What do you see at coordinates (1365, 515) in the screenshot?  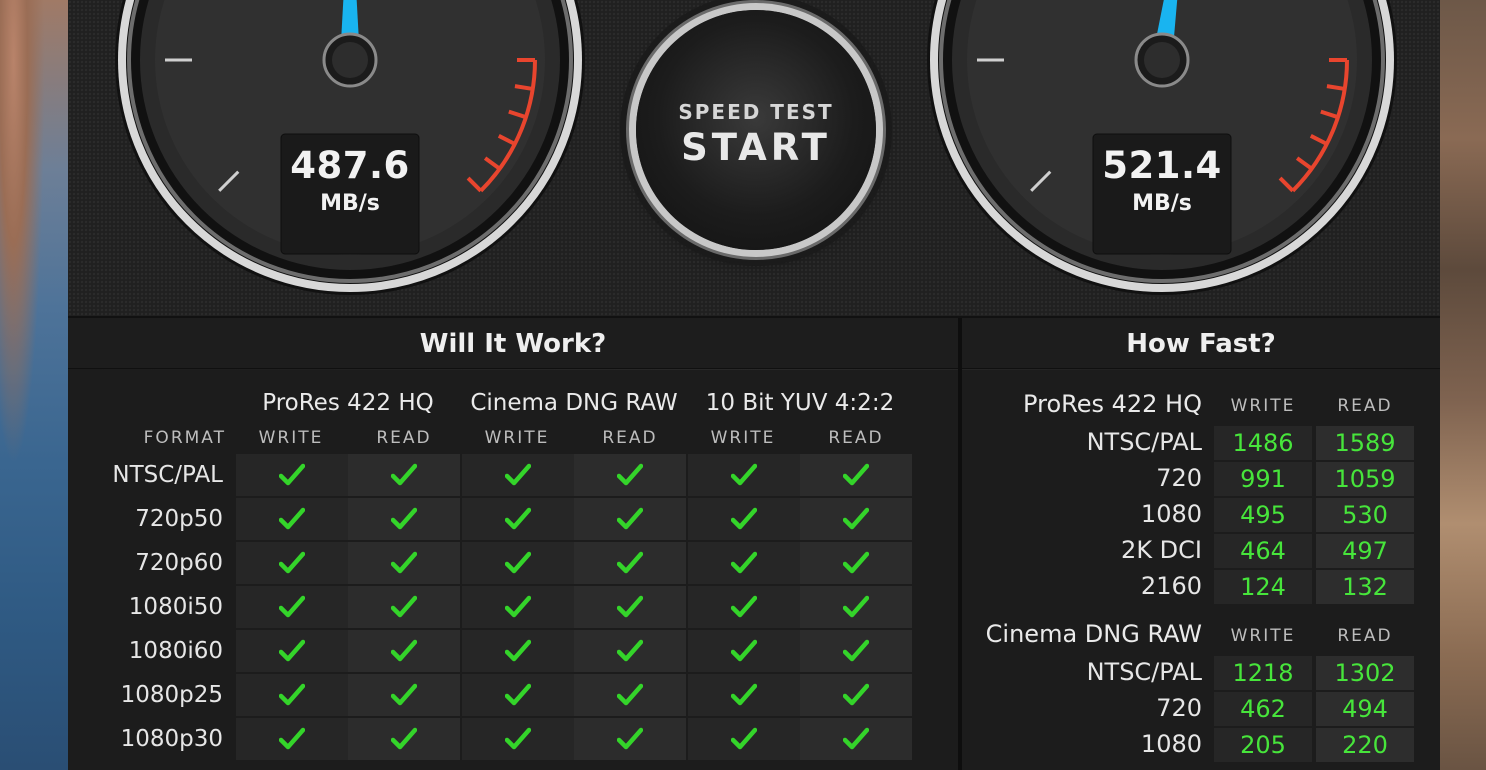 I see `how-fast-read-value: 530` at bounding box center [1365, 515].